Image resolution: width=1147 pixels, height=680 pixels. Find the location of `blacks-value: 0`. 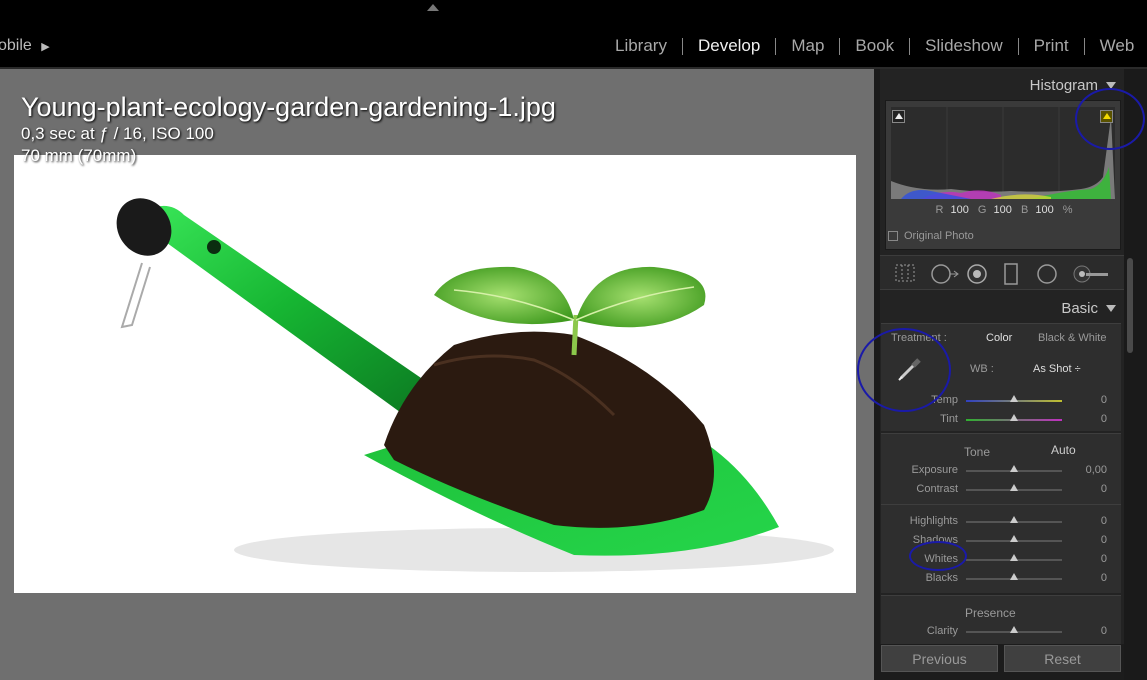

blacks-value: 0 is located at coordinates (1087, 578).